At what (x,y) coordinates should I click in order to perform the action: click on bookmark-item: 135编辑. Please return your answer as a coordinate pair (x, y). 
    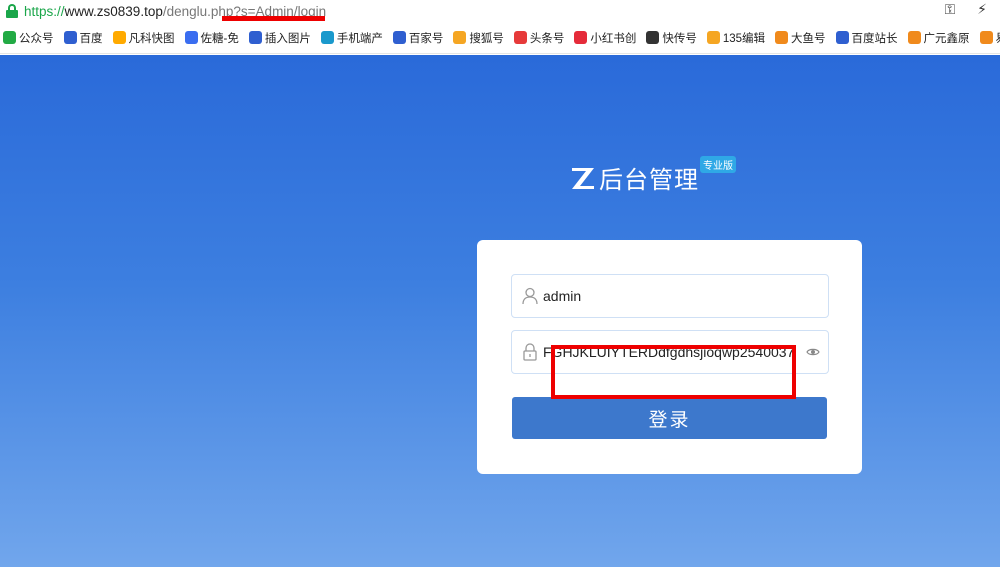
    Looking at the image, I should click on (736, 38).